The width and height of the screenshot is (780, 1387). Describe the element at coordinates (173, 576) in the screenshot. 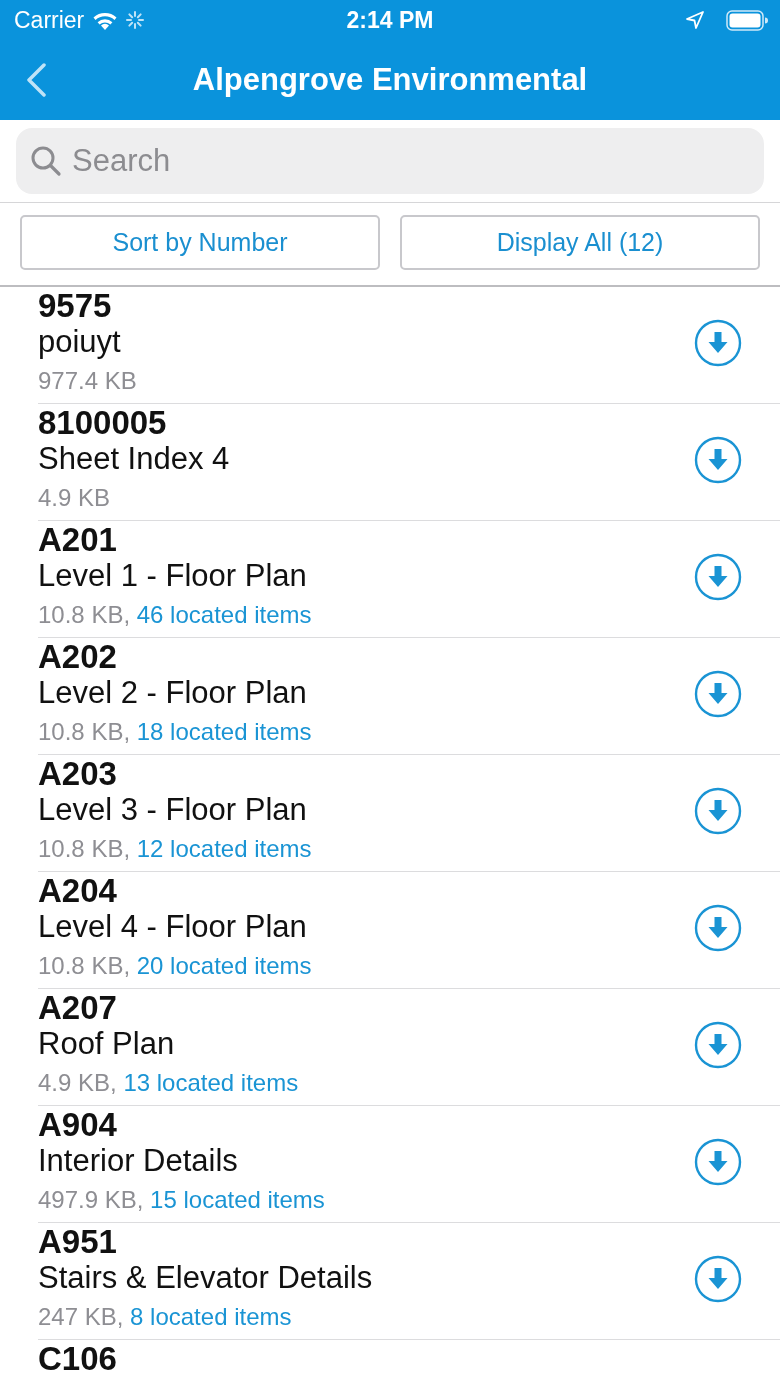

I see `sheet-title: Level 1 - Floor Plan` at that location.